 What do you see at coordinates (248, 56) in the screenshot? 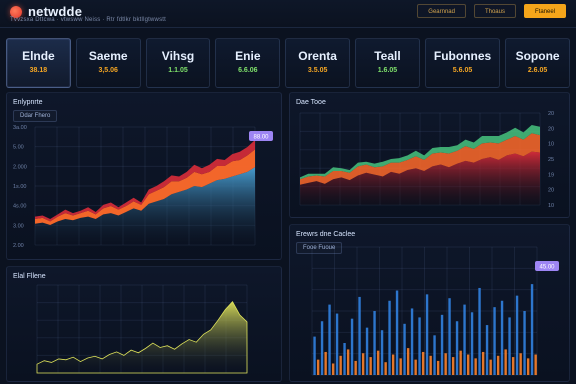
I see `kpi-title: Enie` at bounding box center [248, 56].